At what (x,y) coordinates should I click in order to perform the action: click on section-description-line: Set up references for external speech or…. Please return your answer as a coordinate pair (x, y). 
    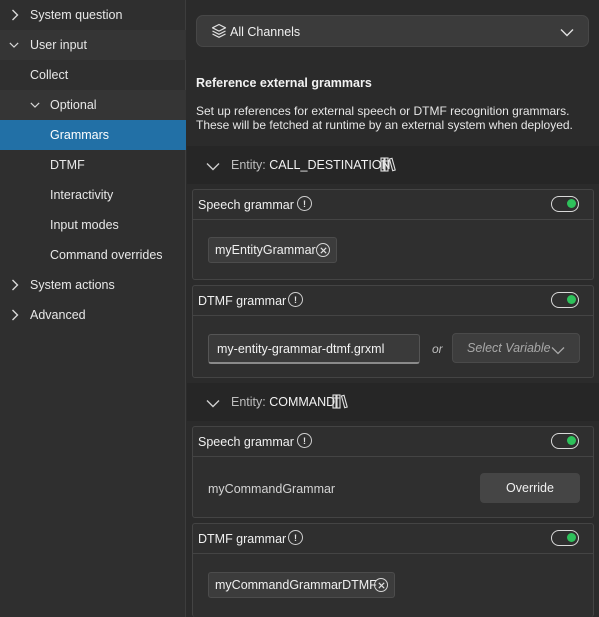
    Looking at the image, I should click on (383, 111).